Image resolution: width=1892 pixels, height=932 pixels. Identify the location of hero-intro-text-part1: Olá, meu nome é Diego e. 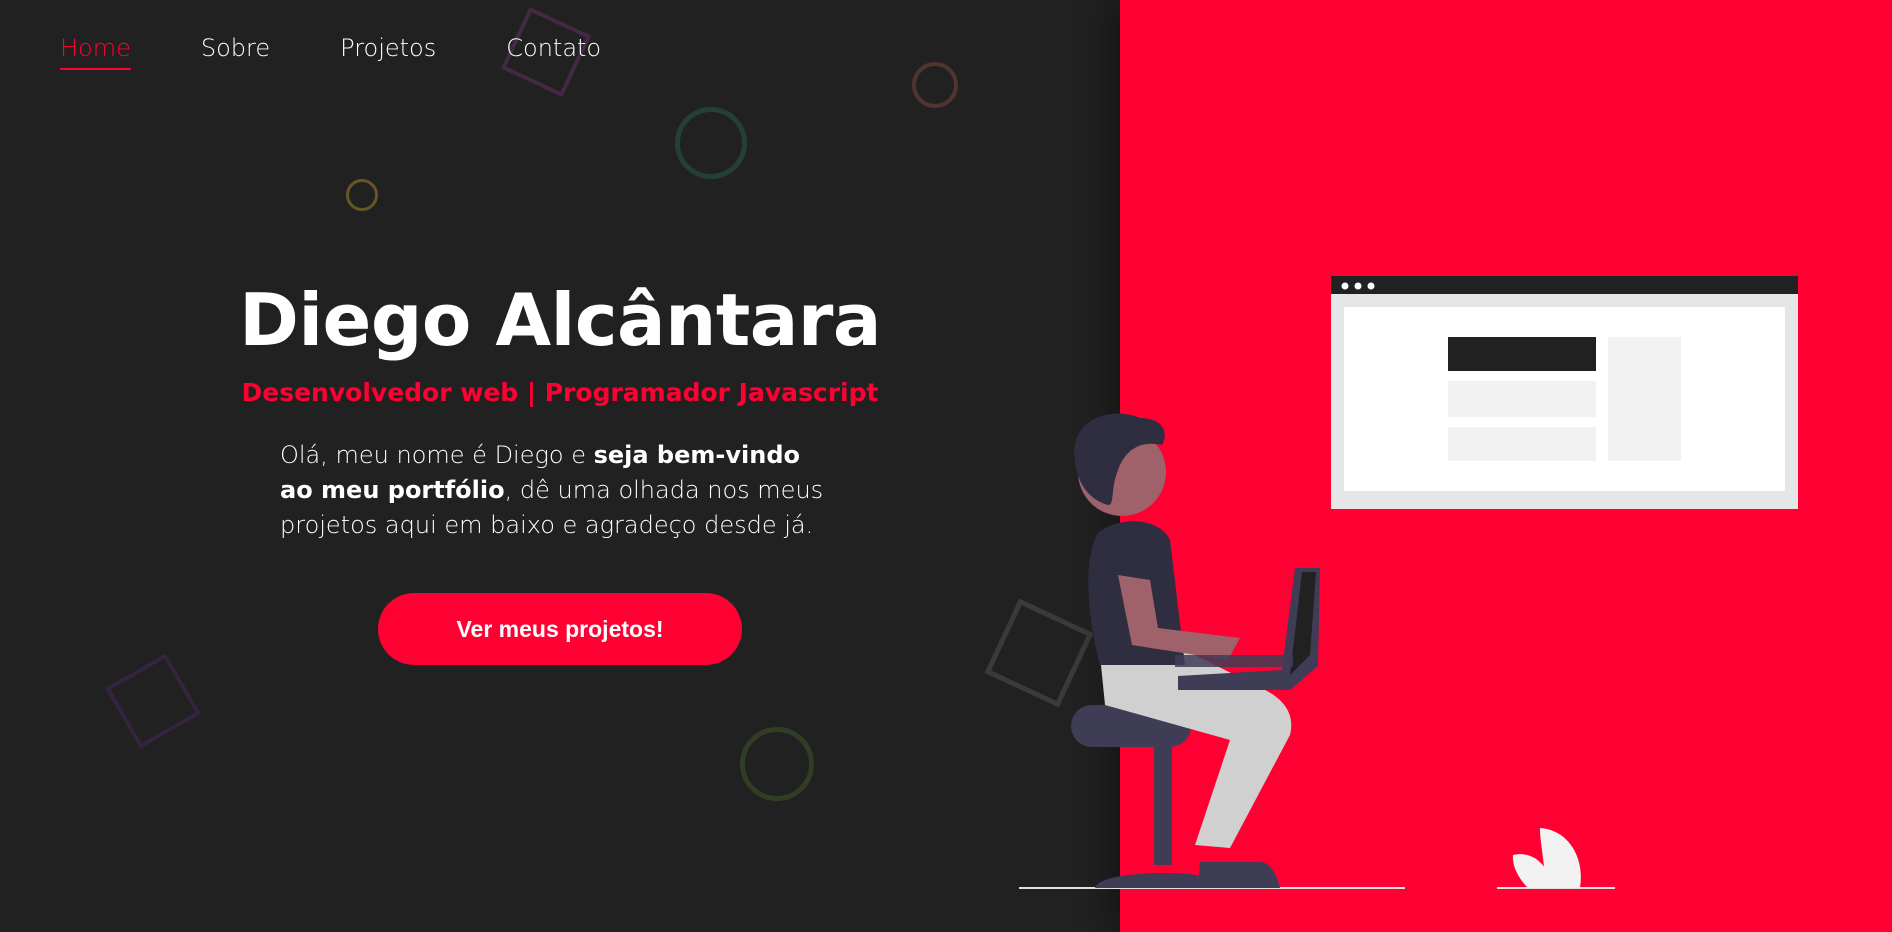
(437, 455).